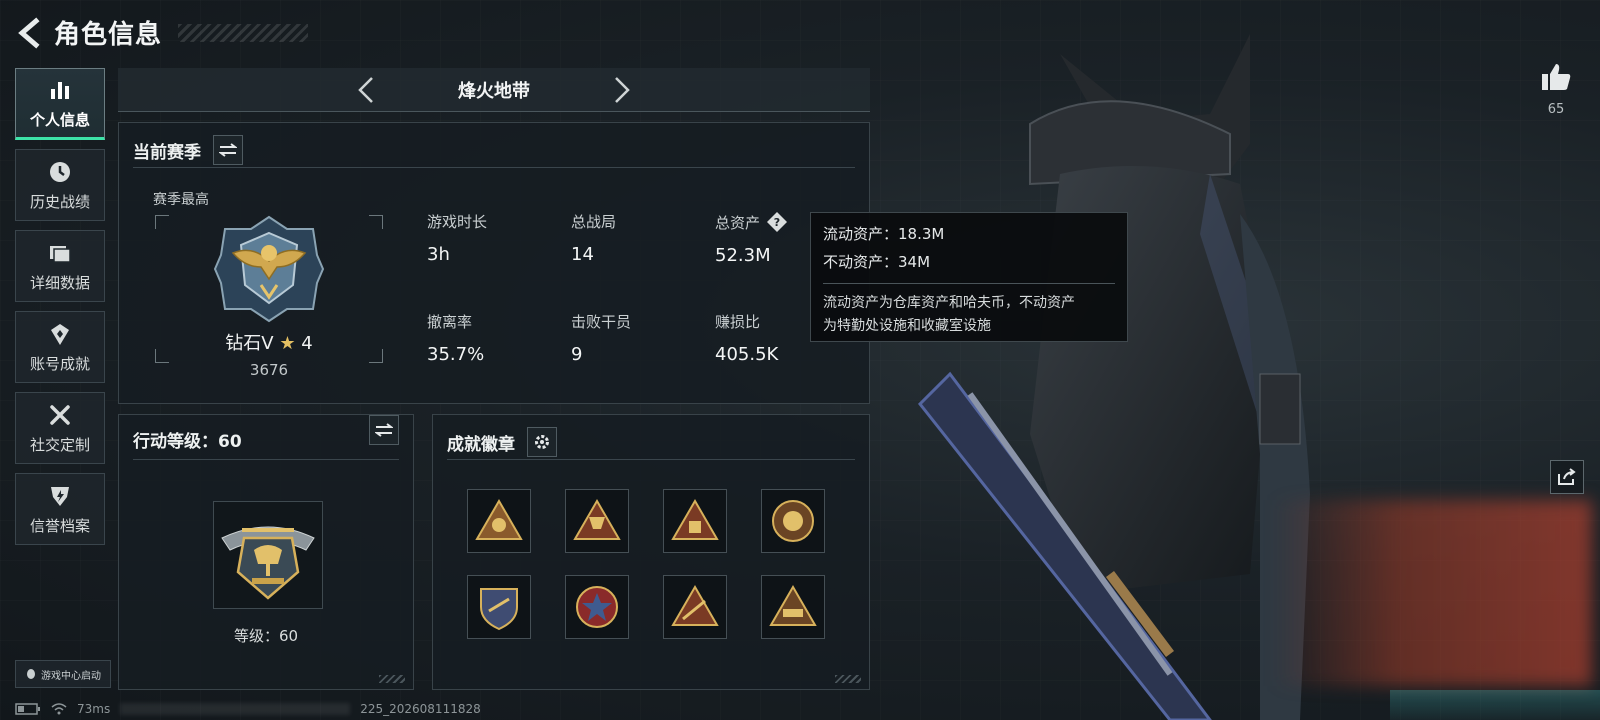  Describe the element at coordinates (59, 444) in the screenshot. I see `sidebar-item-label: 社交定制` at that location.